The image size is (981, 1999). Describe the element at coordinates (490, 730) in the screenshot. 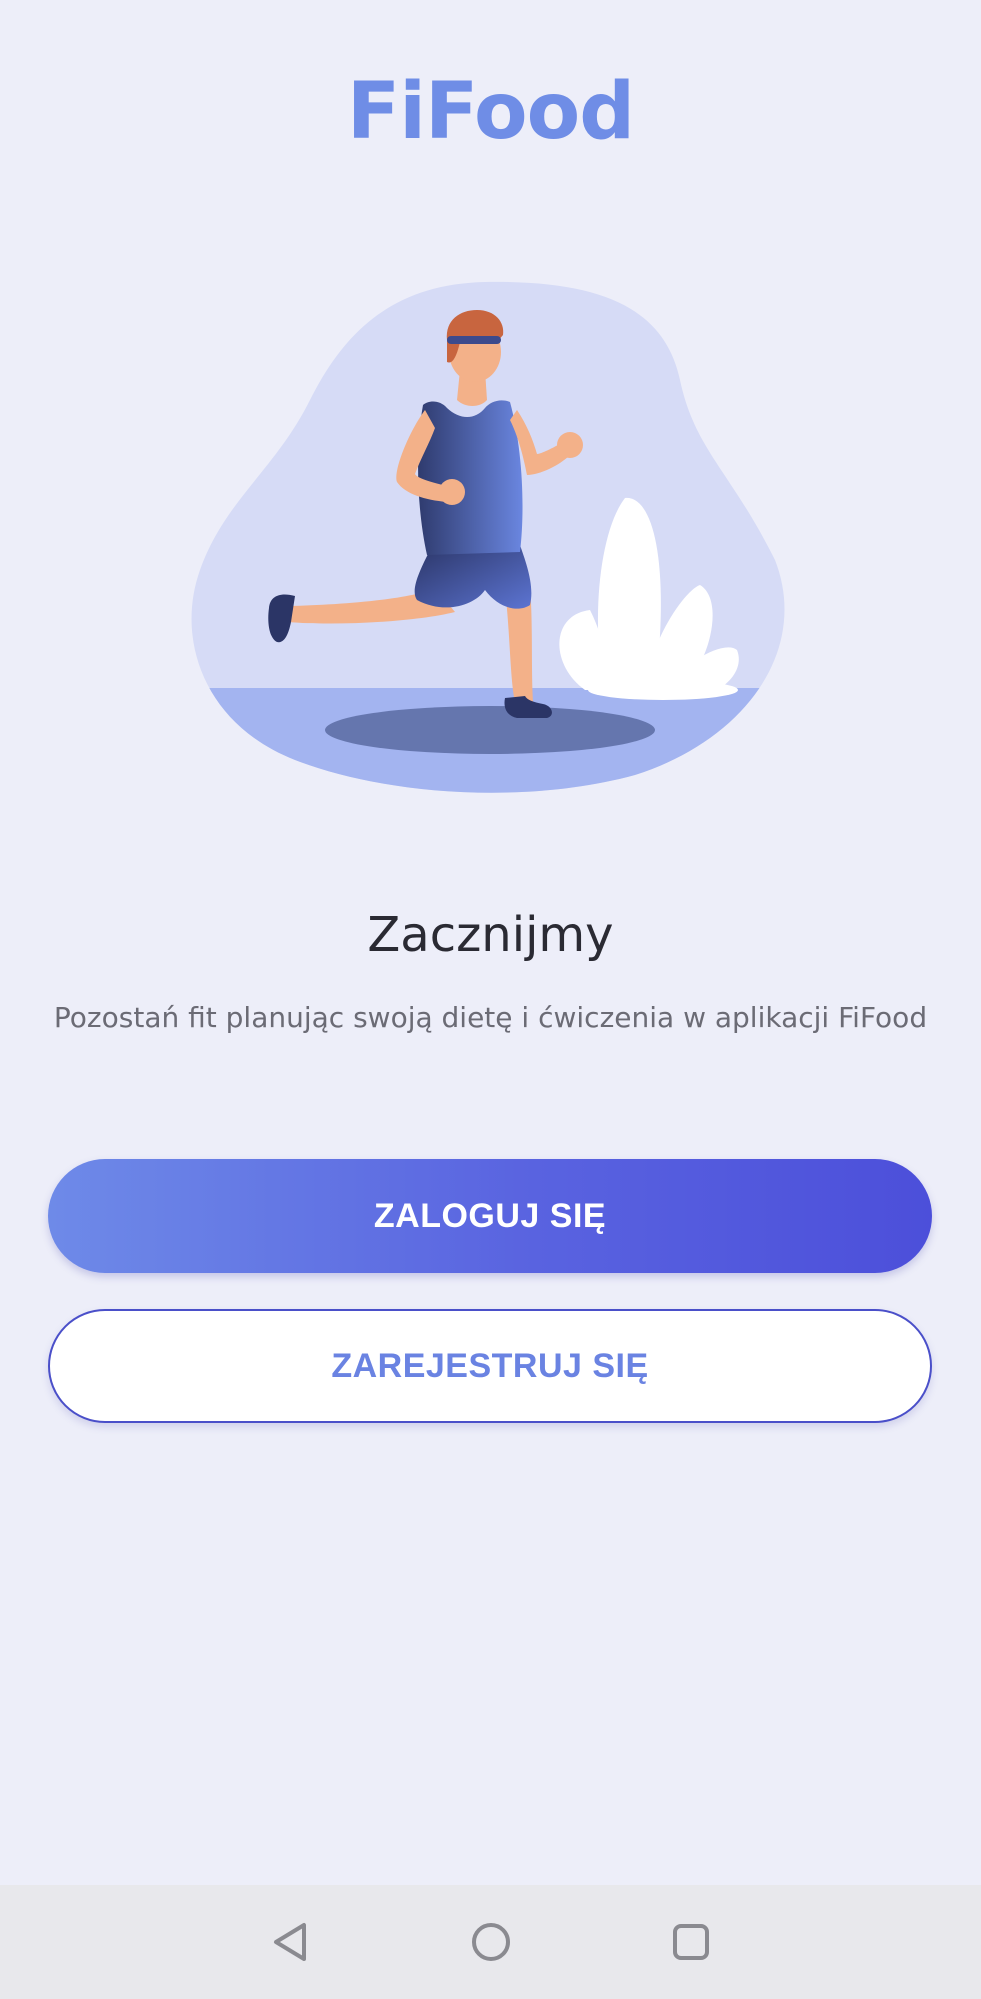

I see `runner-shadow` at that location.